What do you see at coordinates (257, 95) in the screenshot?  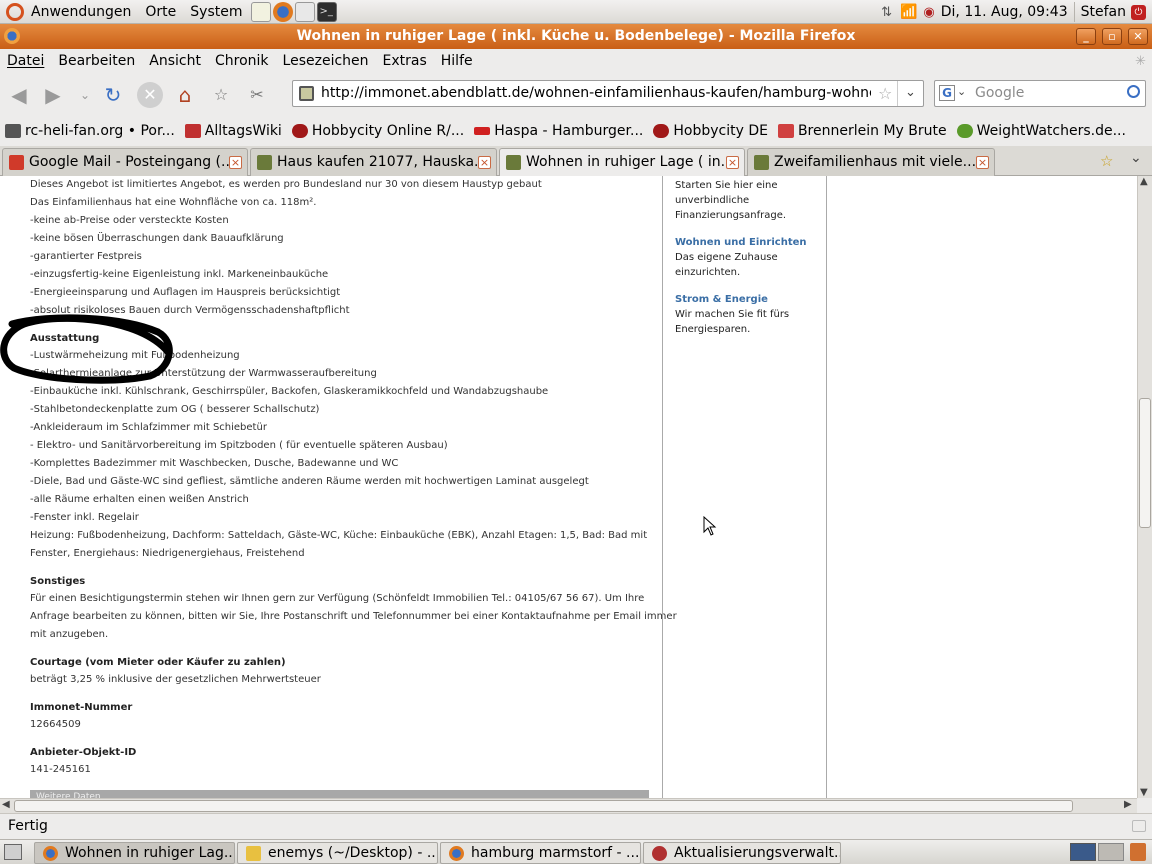 I see `tools-icon: ✂` at bounding box center [257, 95].